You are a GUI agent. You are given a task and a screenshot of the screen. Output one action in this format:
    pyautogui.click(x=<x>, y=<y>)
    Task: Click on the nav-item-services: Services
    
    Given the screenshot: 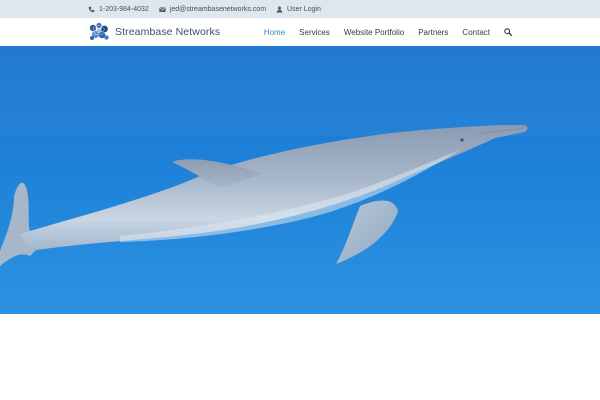 What is the action you would take?
    pyautogui.click(x=314, y=32)
    